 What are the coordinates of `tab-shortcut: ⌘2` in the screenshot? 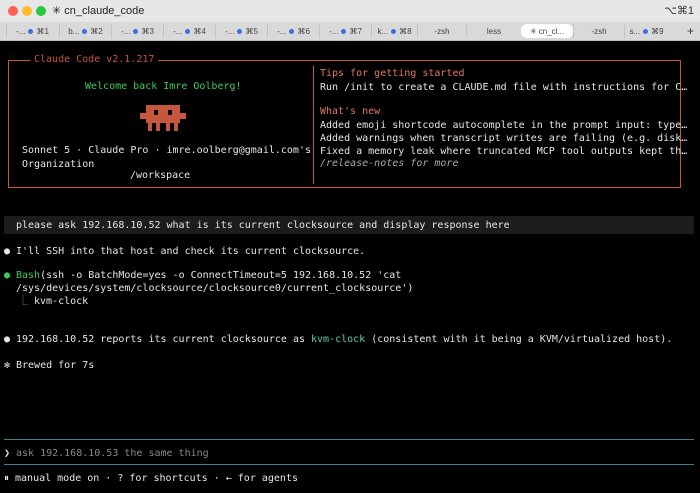 It's located at (96, 31).